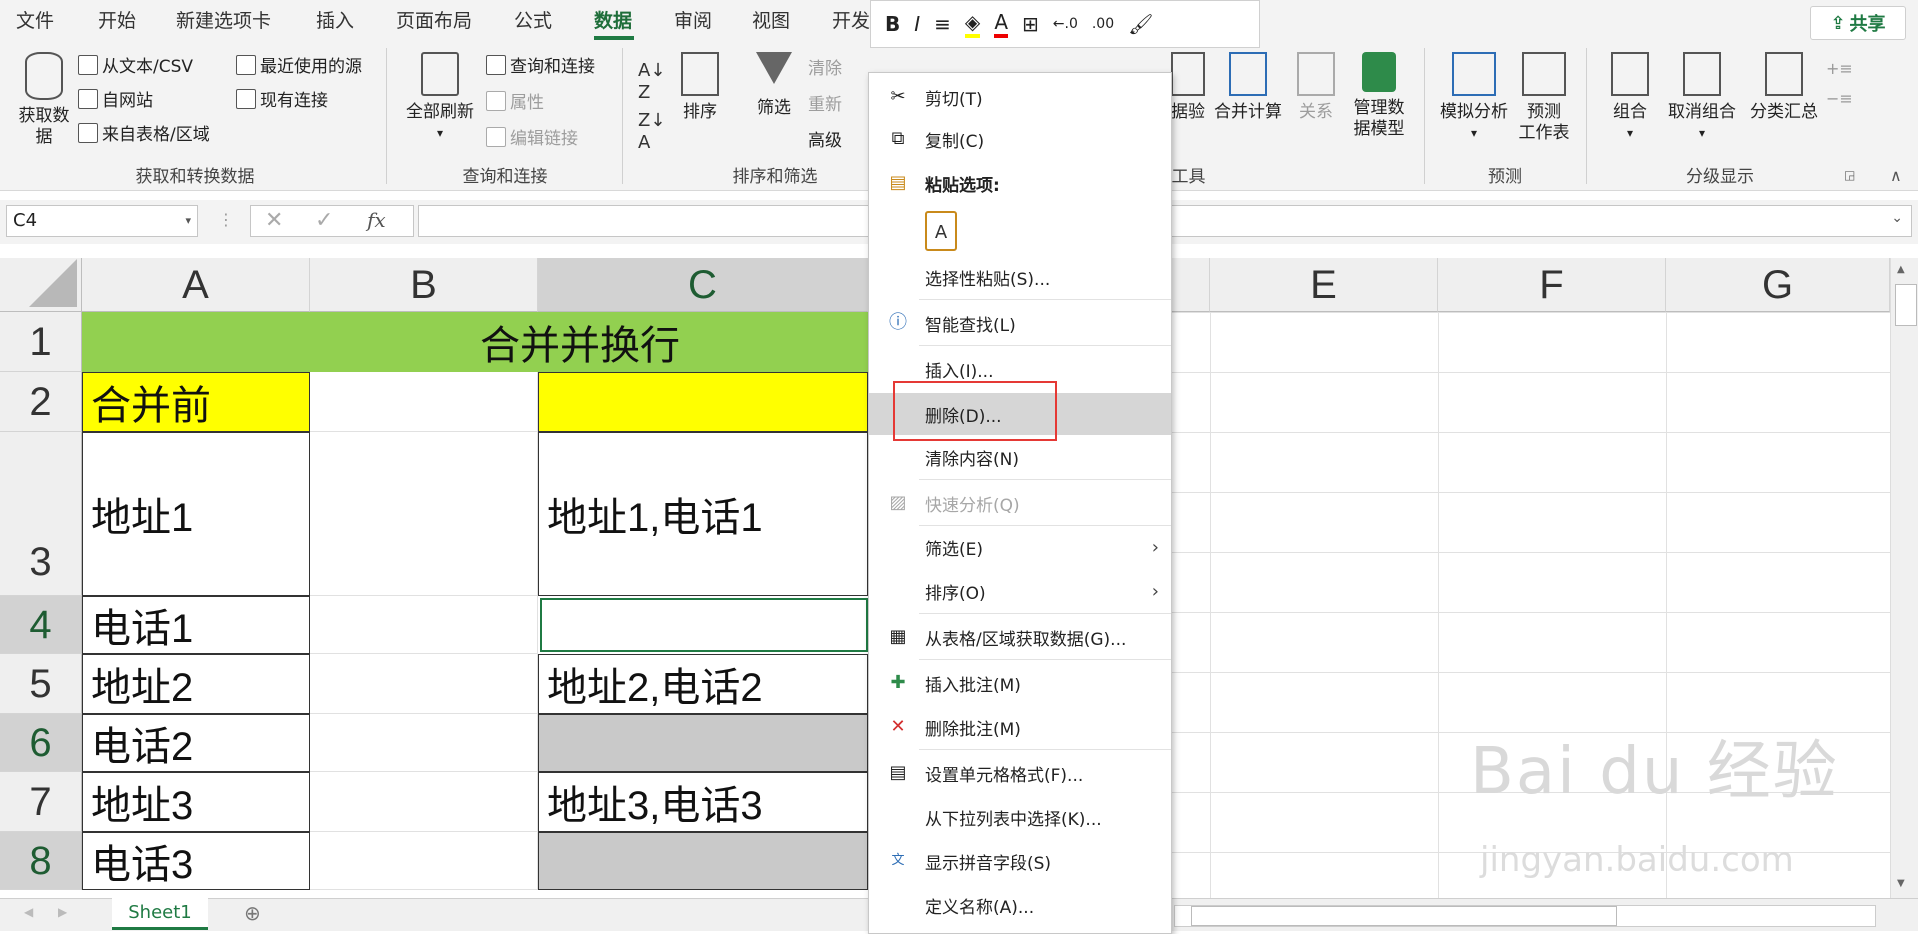 This screenshot has height=934, width=1918. I want to click on column-header-a: A, so click(196, 285).